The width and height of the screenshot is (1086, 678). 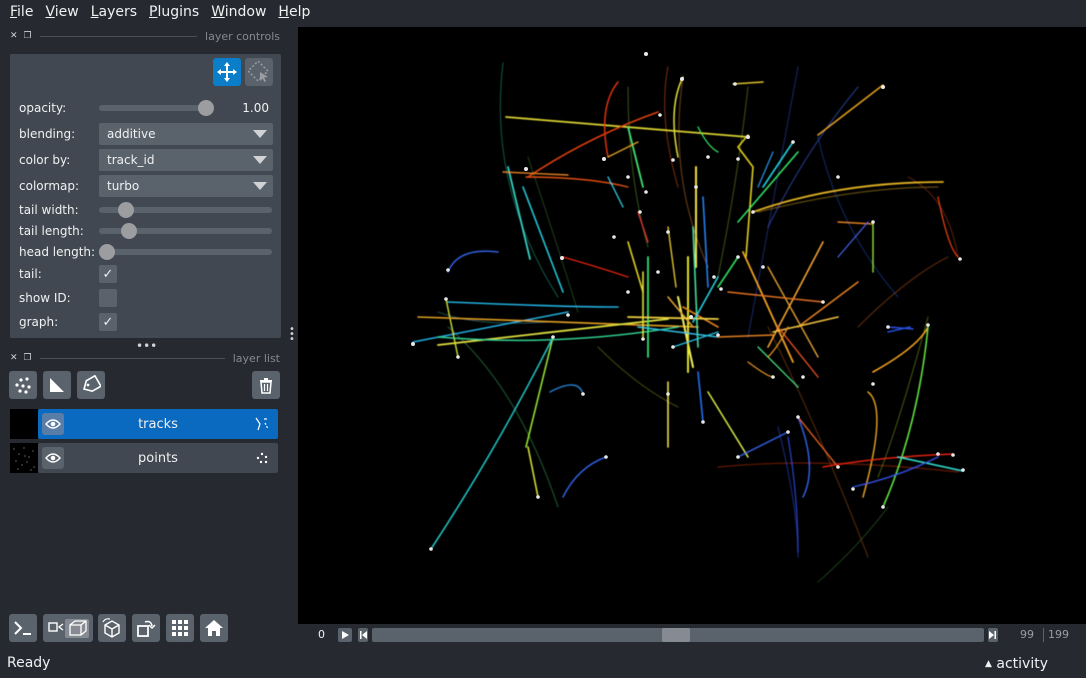 What do you see at coordinates (321, 634) in the screenshot?
I see `axis-label: 0` at bounding box center [321, 634].